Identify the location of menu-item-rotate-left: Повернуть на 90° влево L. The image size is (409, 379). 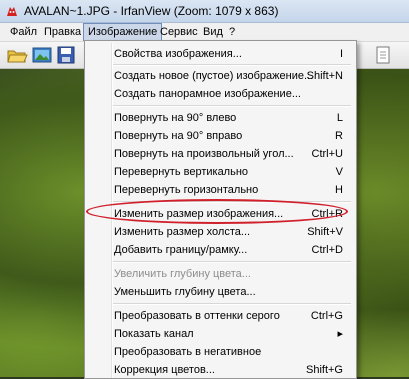
(220, 118).